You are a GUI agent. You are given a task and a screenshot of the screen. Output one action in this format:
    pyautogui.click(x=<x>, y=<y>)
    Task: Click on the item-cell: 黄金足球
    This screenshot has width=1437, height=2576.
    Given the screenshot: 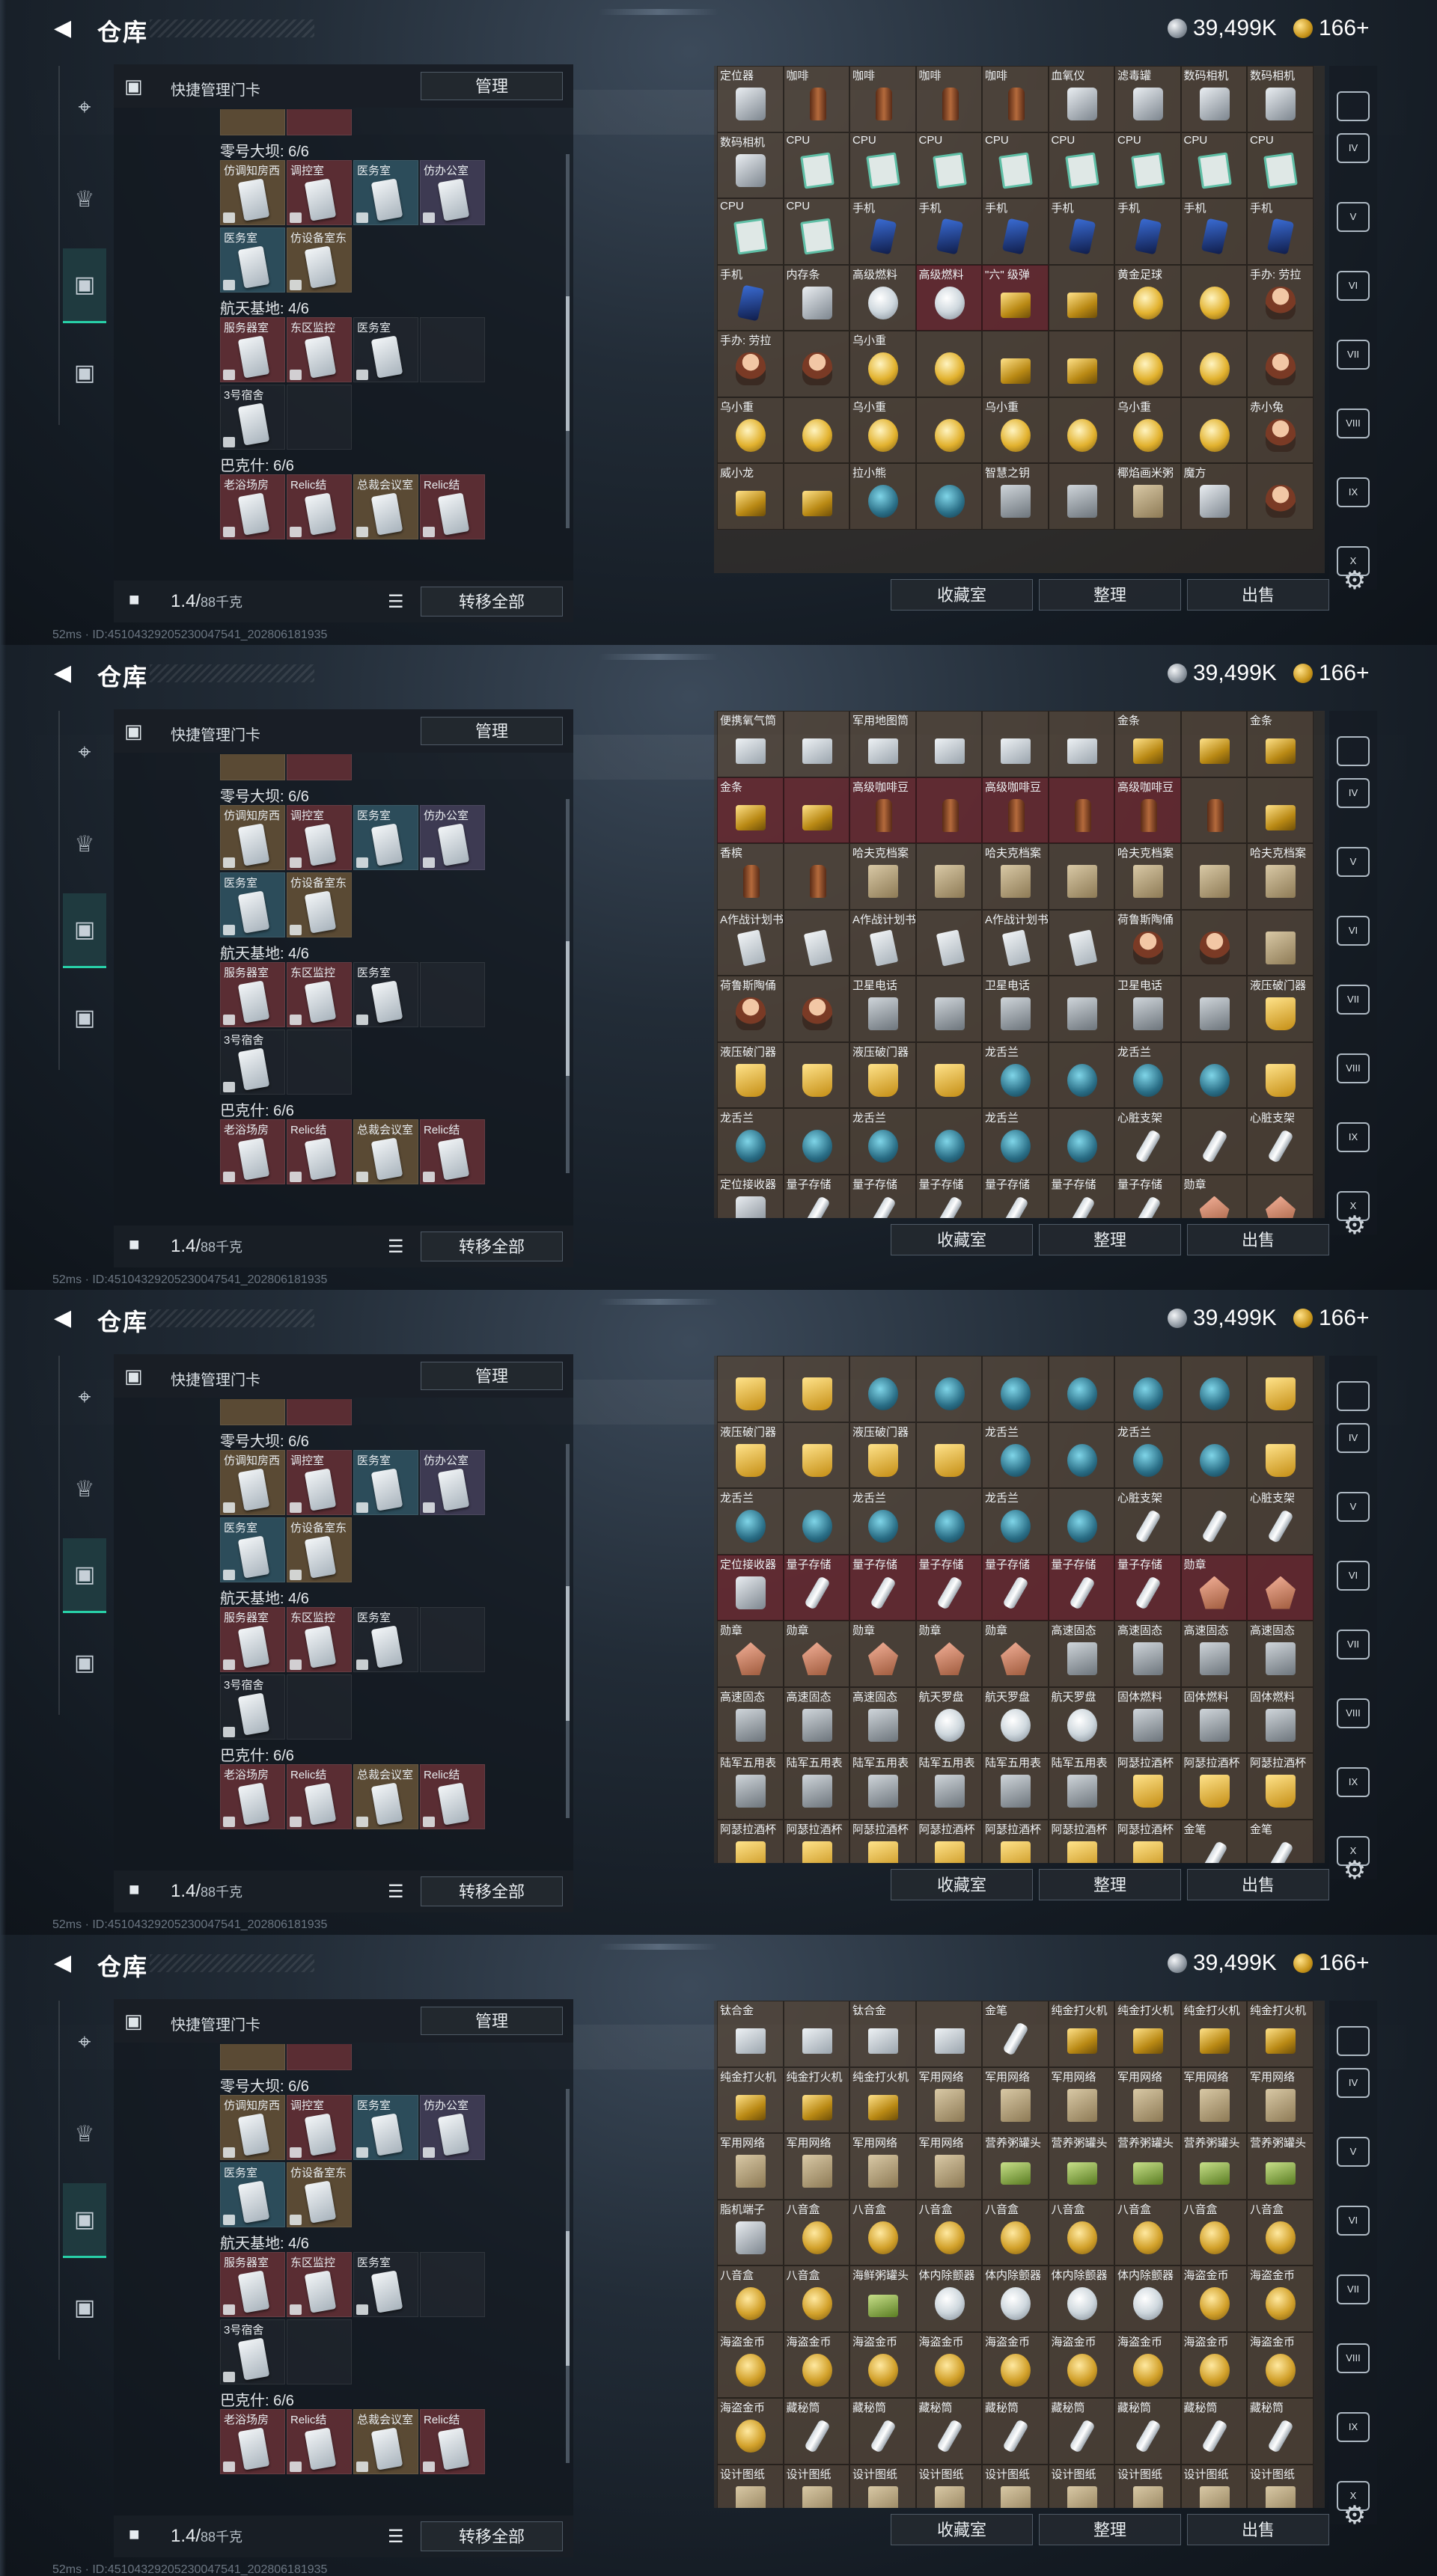 What is the action you would take?
    pyautogui.click(x=1147, y=297)
    